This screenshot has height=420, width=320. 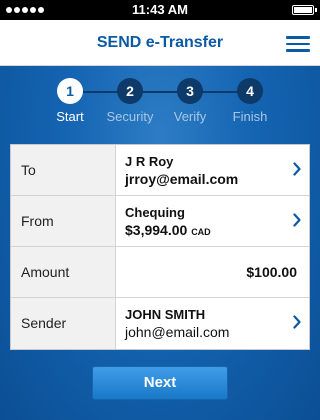 I want to click on currency-code: CAD, so click(x=201, y=232).